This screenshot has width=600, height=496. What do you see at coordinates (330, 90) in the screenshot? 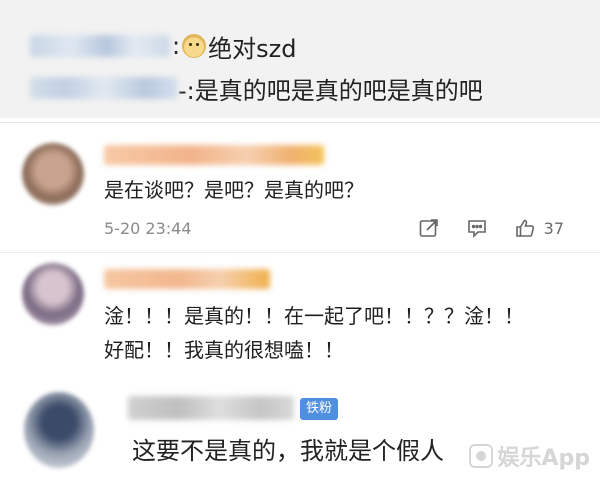
I see `quoted-reply-text: -:是真的吧是真的吧是真的吧` at bounding box center [330, 90].